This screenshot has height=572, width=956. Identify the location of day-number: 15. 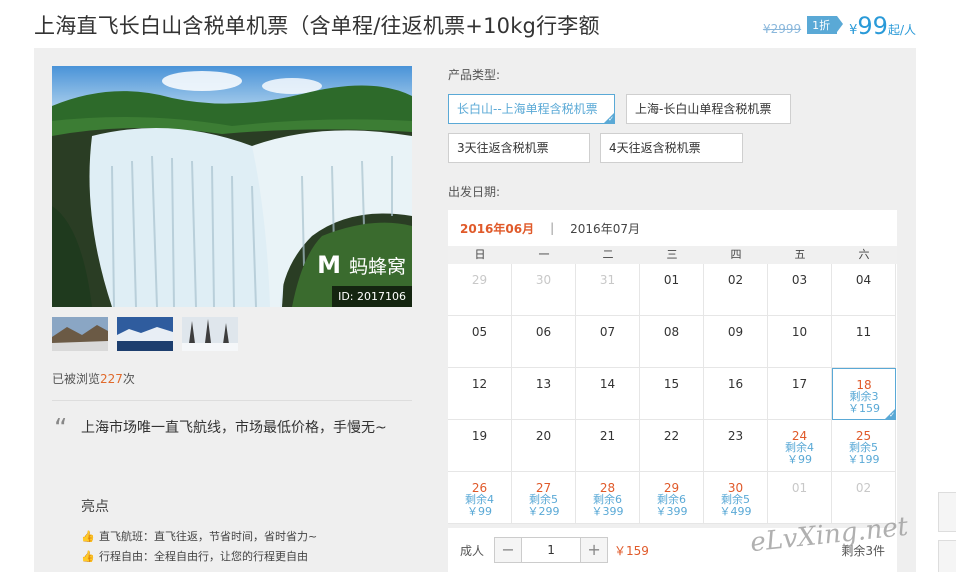
(671, 384).